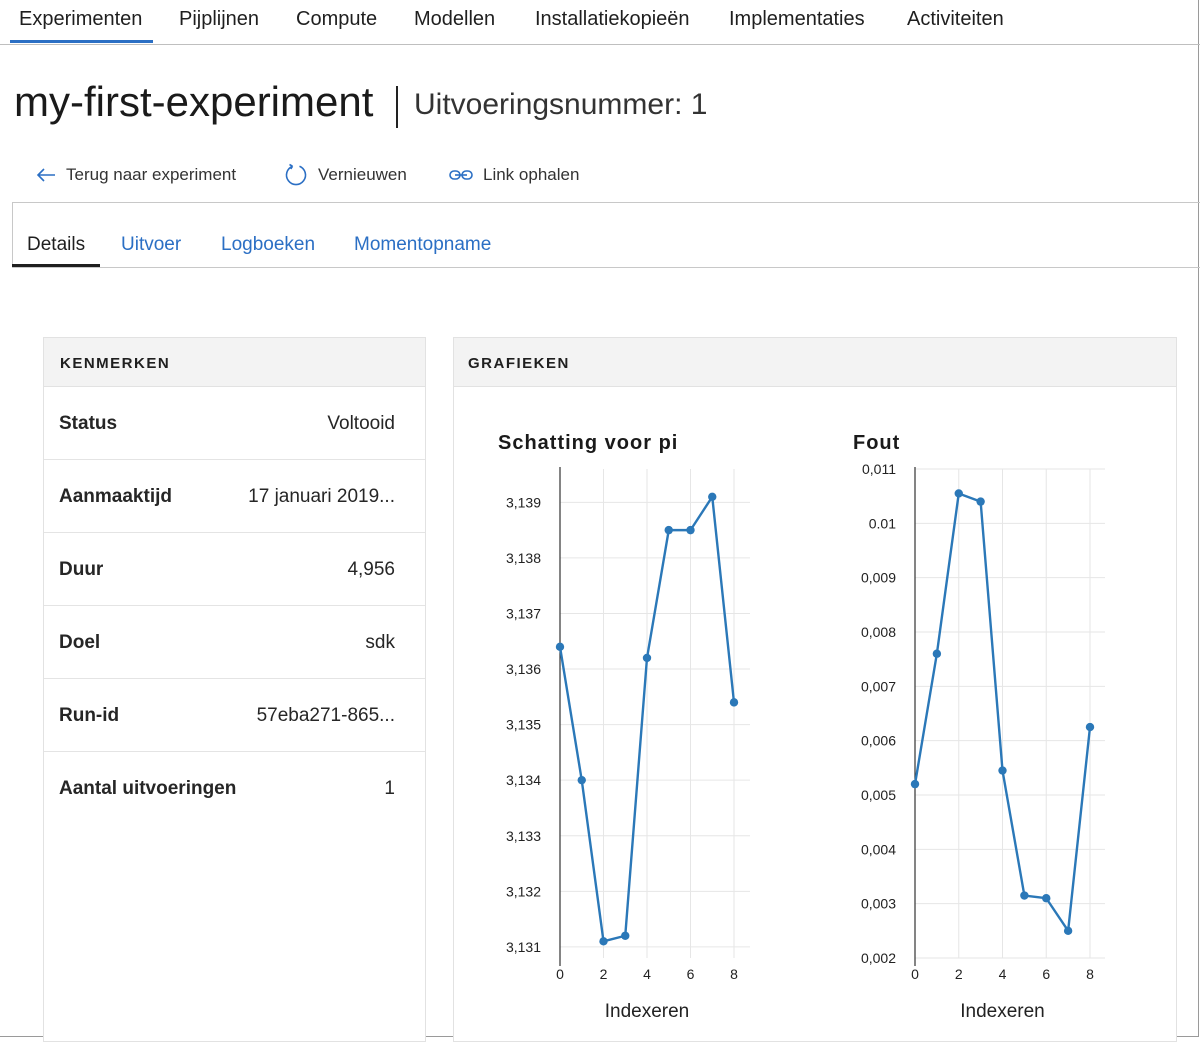 Image resolution: width=1200 pixels, height=1042 pixels. What do you see at coordinates (234, 569) in the screenshot?
I see `property-row: Duur 4,956` at bounding box center [234, 569].